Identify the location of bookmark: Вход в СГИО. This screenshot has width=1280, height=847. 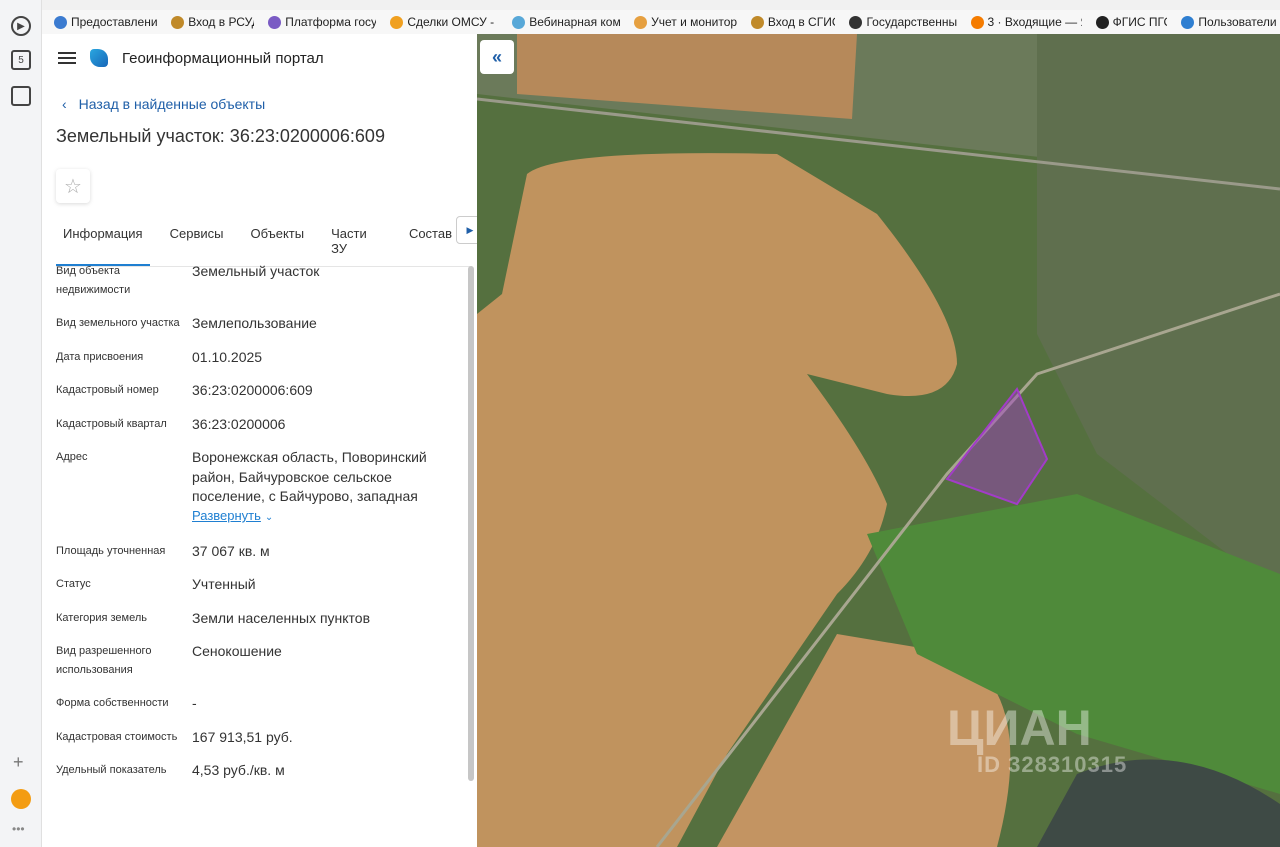
(793, 22).